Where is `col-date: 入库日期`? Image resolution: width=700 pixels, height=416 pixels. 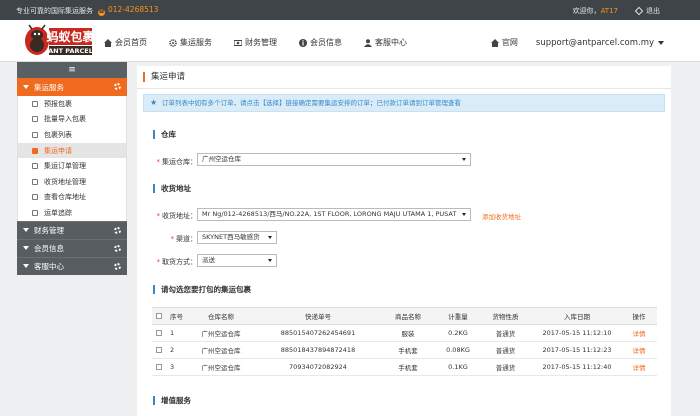
col-date: 入库日期 is located at coordinates (577, 317).